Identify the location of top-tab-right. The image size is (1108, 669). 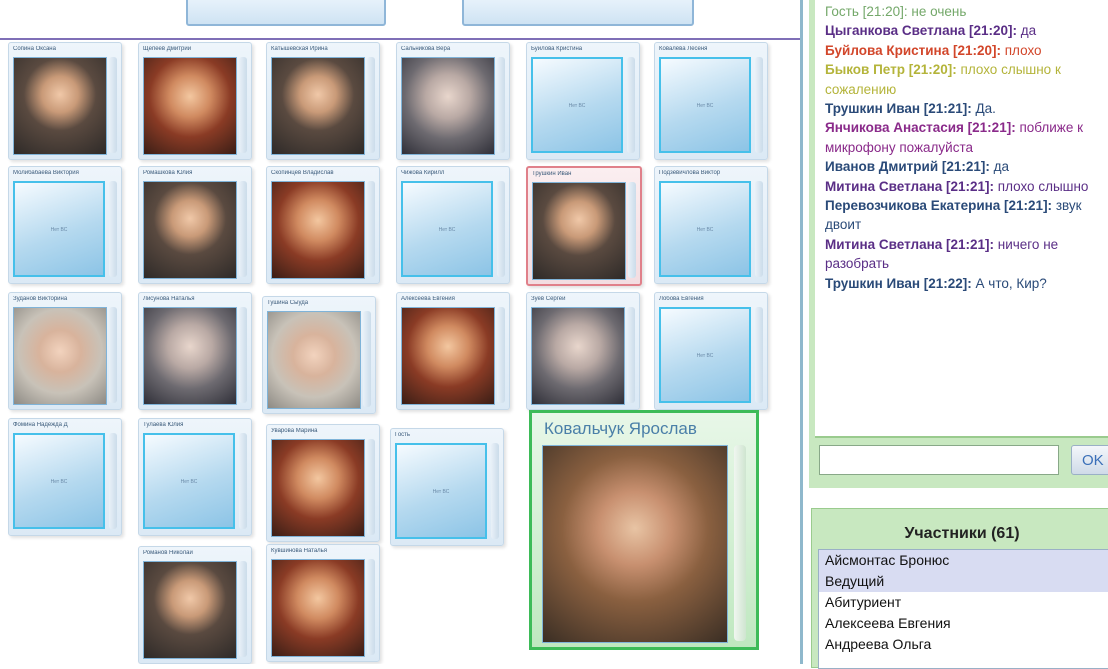
(578, 13).